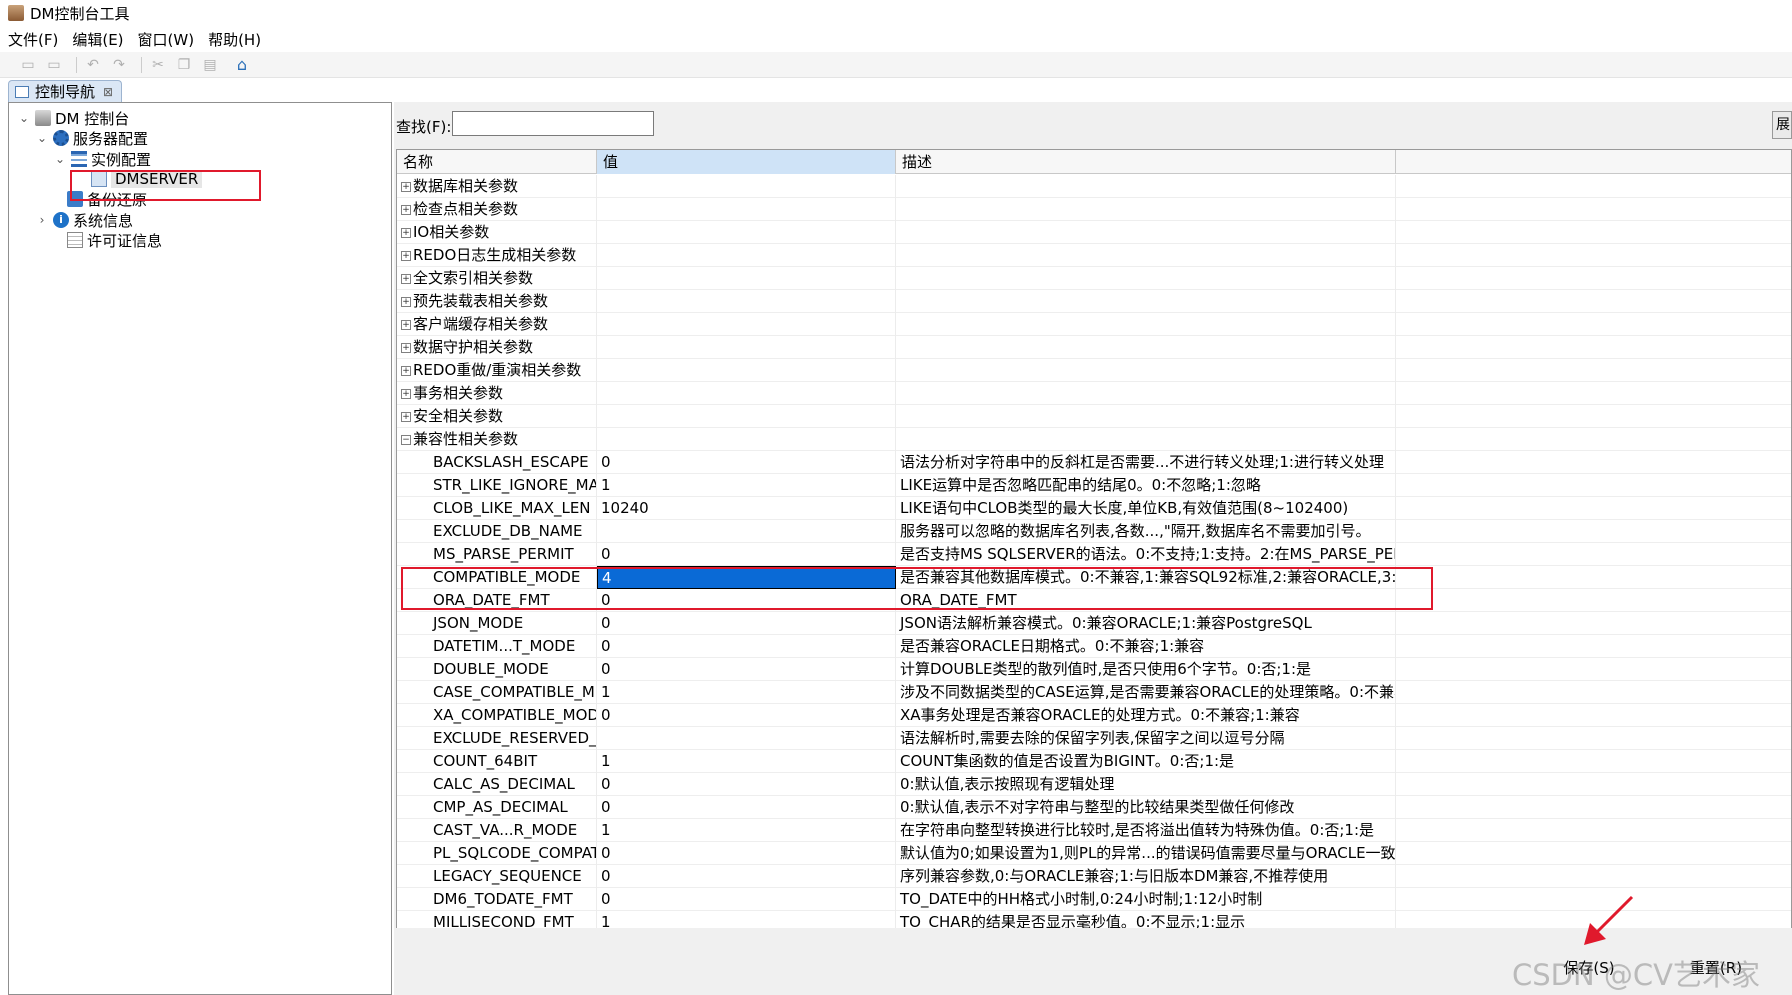 Image resolution: width=1792 pixels, height=995 pixels. I want to click on group-name-cell: + 客户端缓存相关参数, so click(497, 324).